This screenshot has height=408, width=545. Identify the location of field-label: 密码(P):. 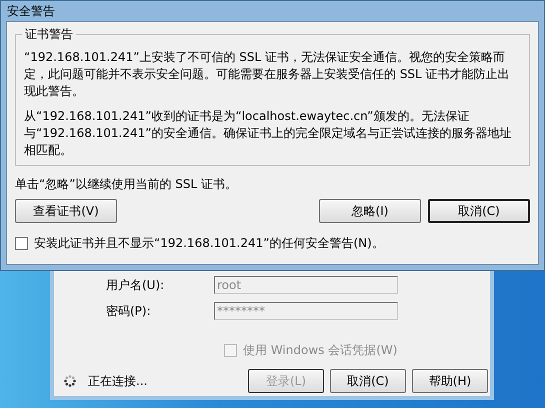
(129, 311).